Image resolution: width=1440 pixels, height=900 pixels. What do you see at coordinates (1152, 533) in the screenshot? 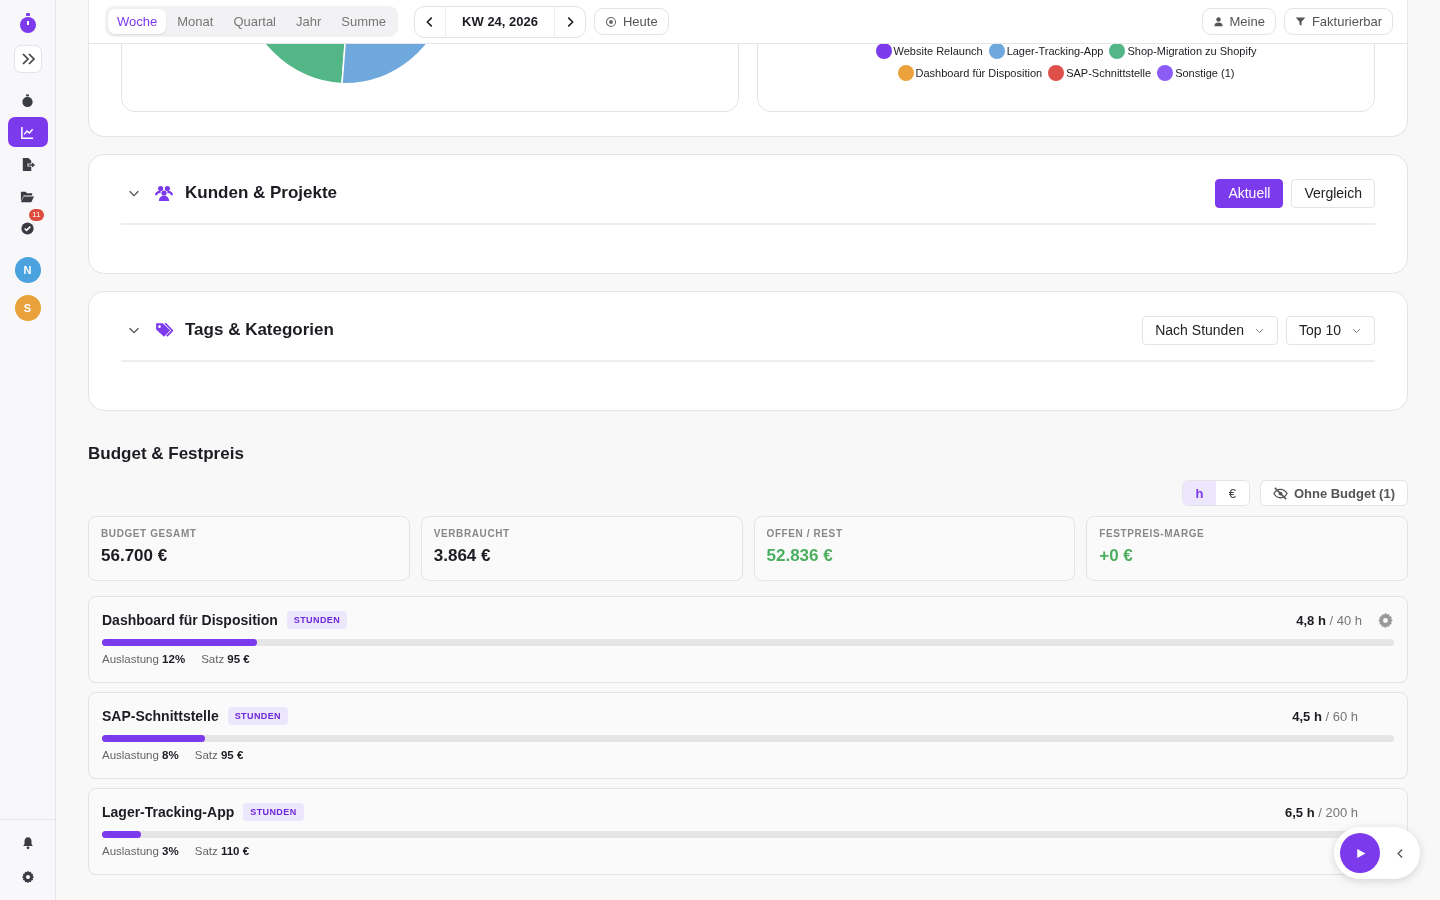
I see `stat-label: FESTPREIS-MARGE` at bounding box center [1152, 533].